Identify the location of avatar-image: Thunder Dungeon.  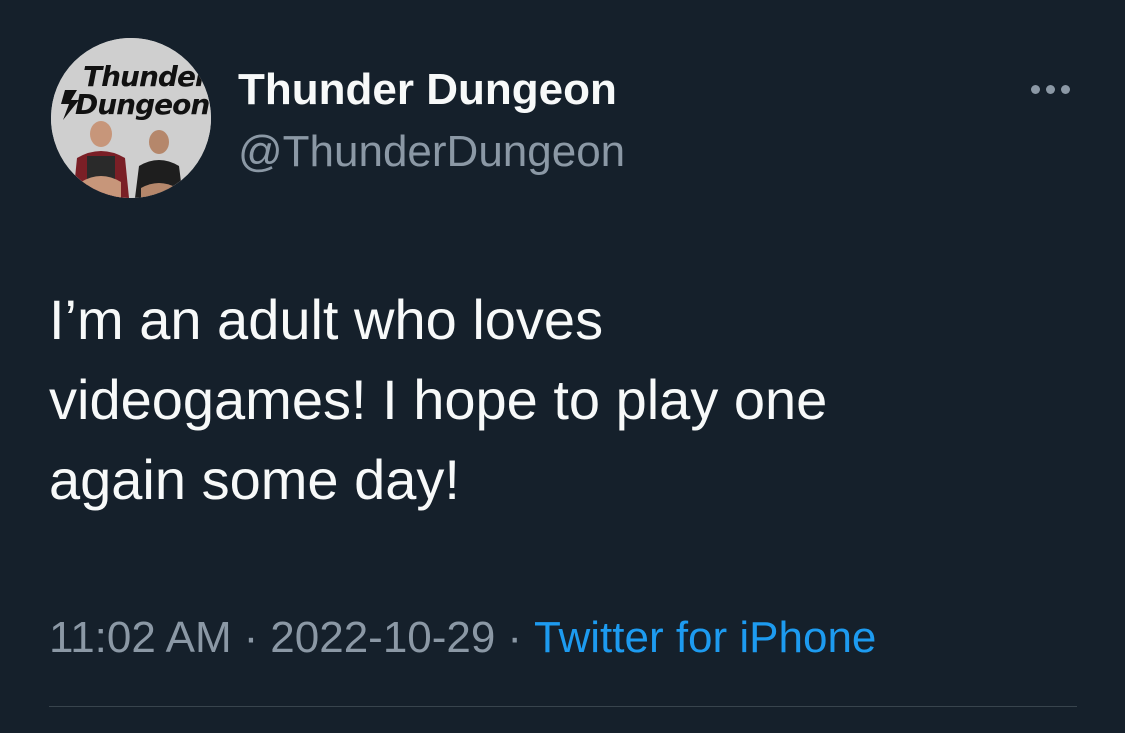
(131, 118).